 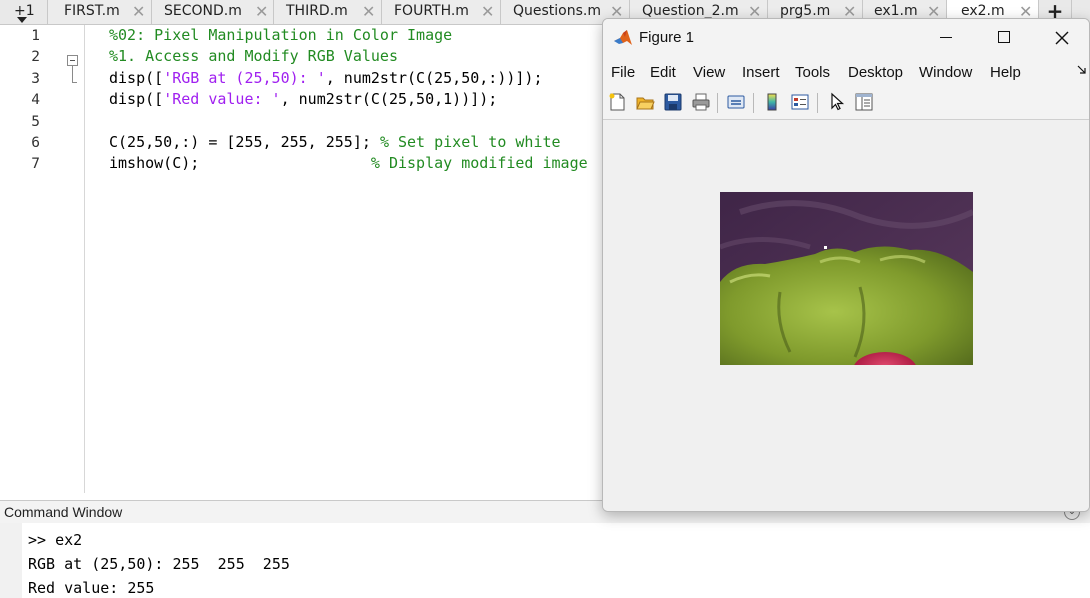 What do you see at coordinates (91, 588) in the screenshot?
I see `command-output-line: Red value: 255` at bounding box center [91, 588].